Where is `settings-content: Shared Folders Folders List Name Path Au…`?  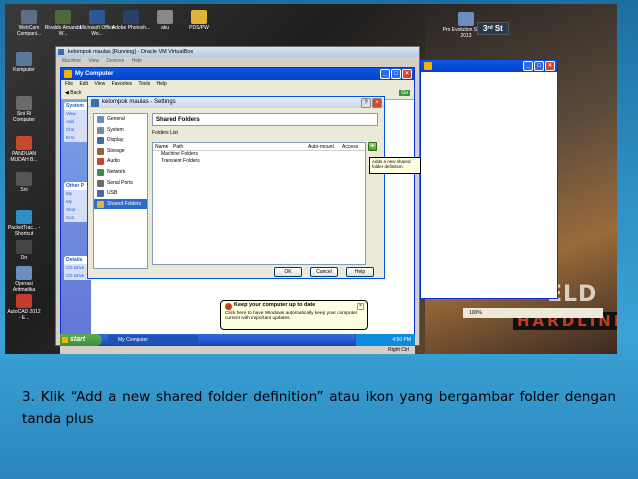
settings-content: Shared Folders Folders List Name Path Au… is located at coordinates (265, 191).